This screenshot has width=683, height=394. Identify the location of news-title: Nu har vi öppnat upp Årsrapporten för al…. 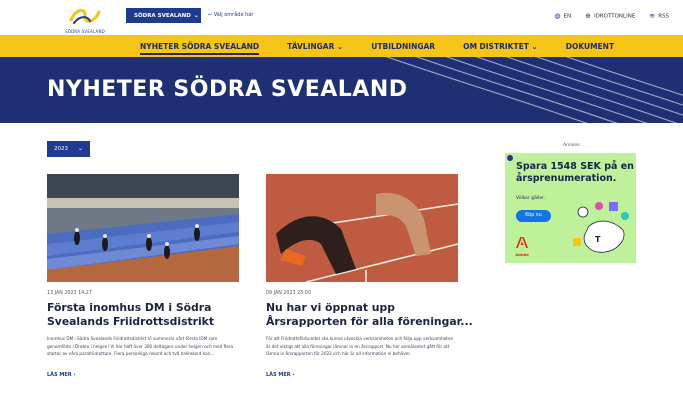
(369, 315).